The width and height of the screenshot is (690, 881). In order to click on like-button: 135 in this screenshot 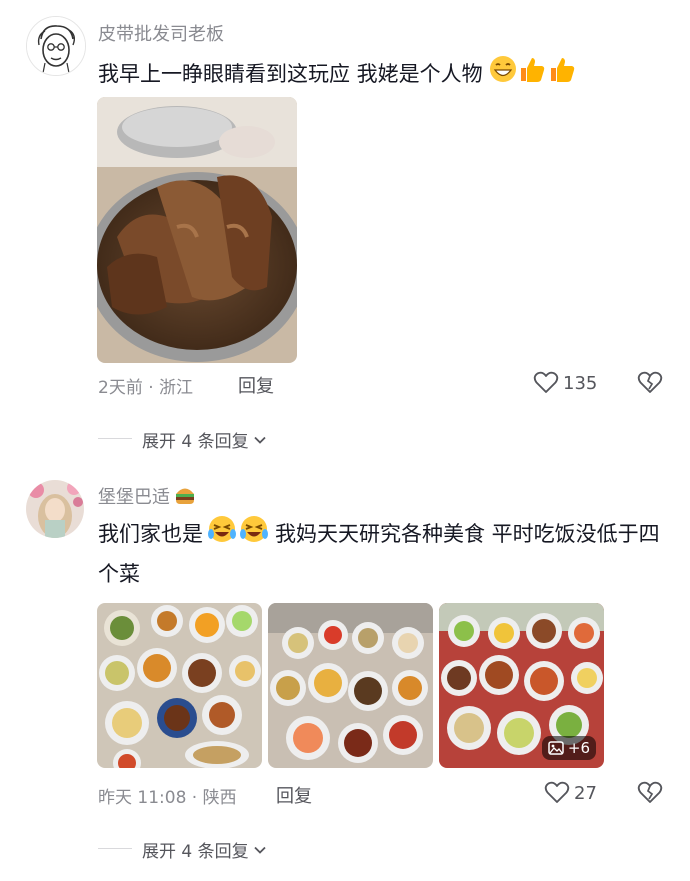, I will do `click(565, 383)`.